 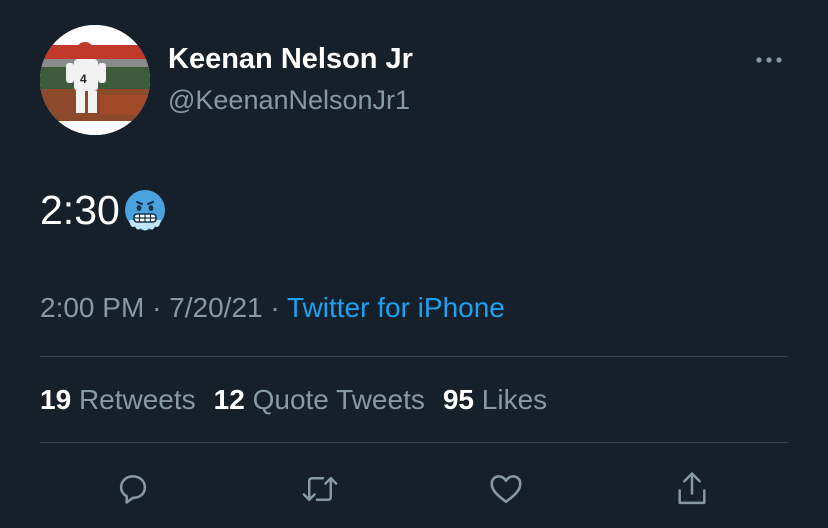 What do you see at coordinates (290, 59) in the screenshot?
I see `author-name: Keenan Nelson Jr` at bounding box center [290, 59].